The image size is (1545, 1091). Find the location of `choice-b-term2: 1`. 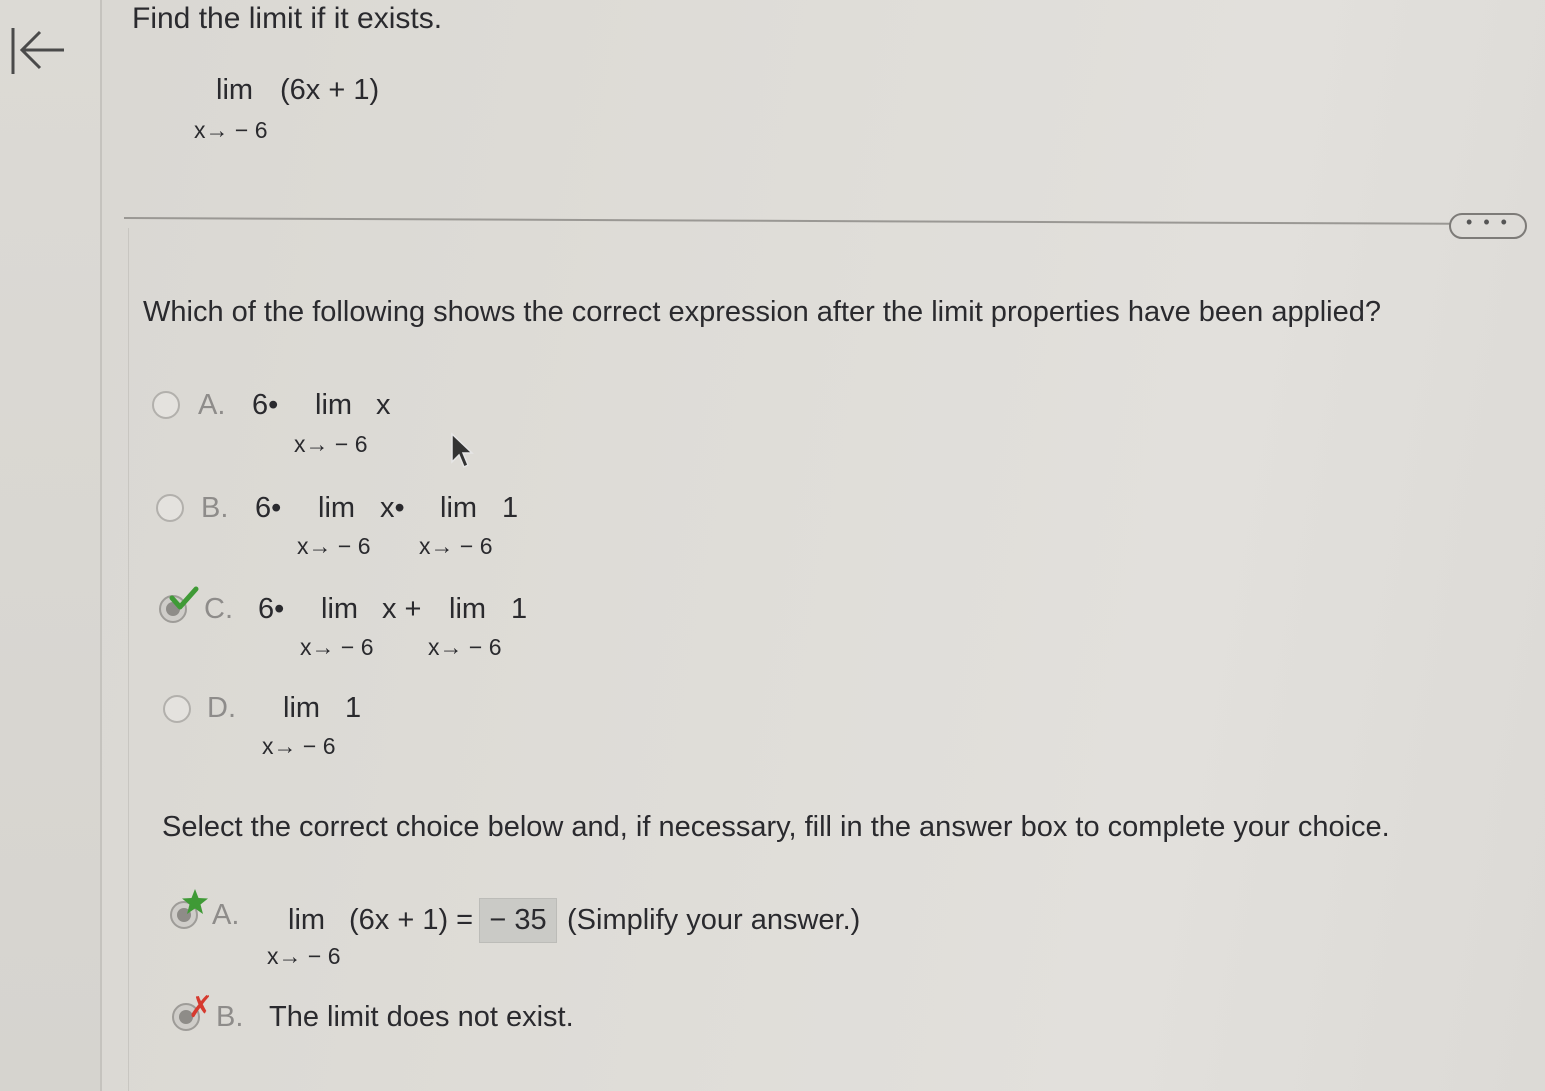

choice-b-term2: 1 is located at coordinates (510, 508).